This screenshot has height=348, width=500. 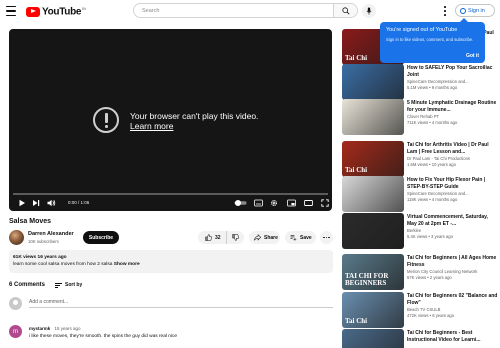 I want to click on account-circle-icon, so click(x=463, y=10).